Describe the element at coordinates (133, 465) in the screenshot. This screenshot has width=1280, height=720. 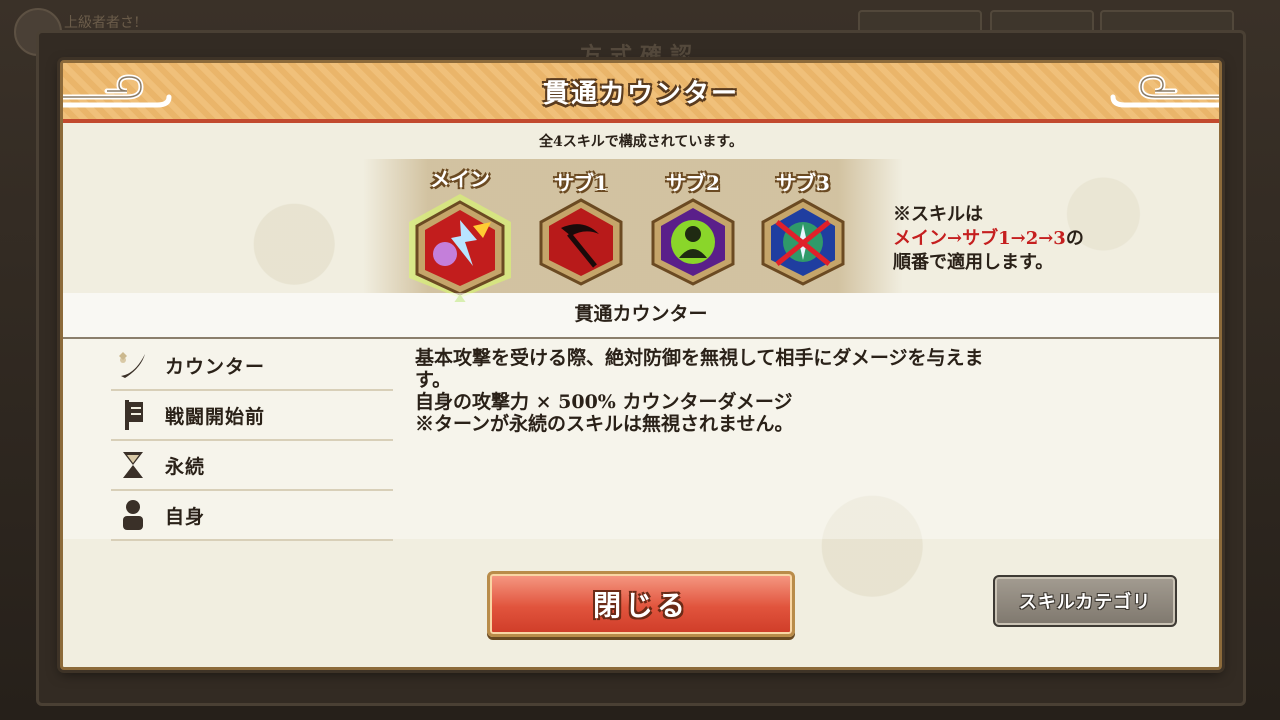
I see `hourglass-icon` at that location.